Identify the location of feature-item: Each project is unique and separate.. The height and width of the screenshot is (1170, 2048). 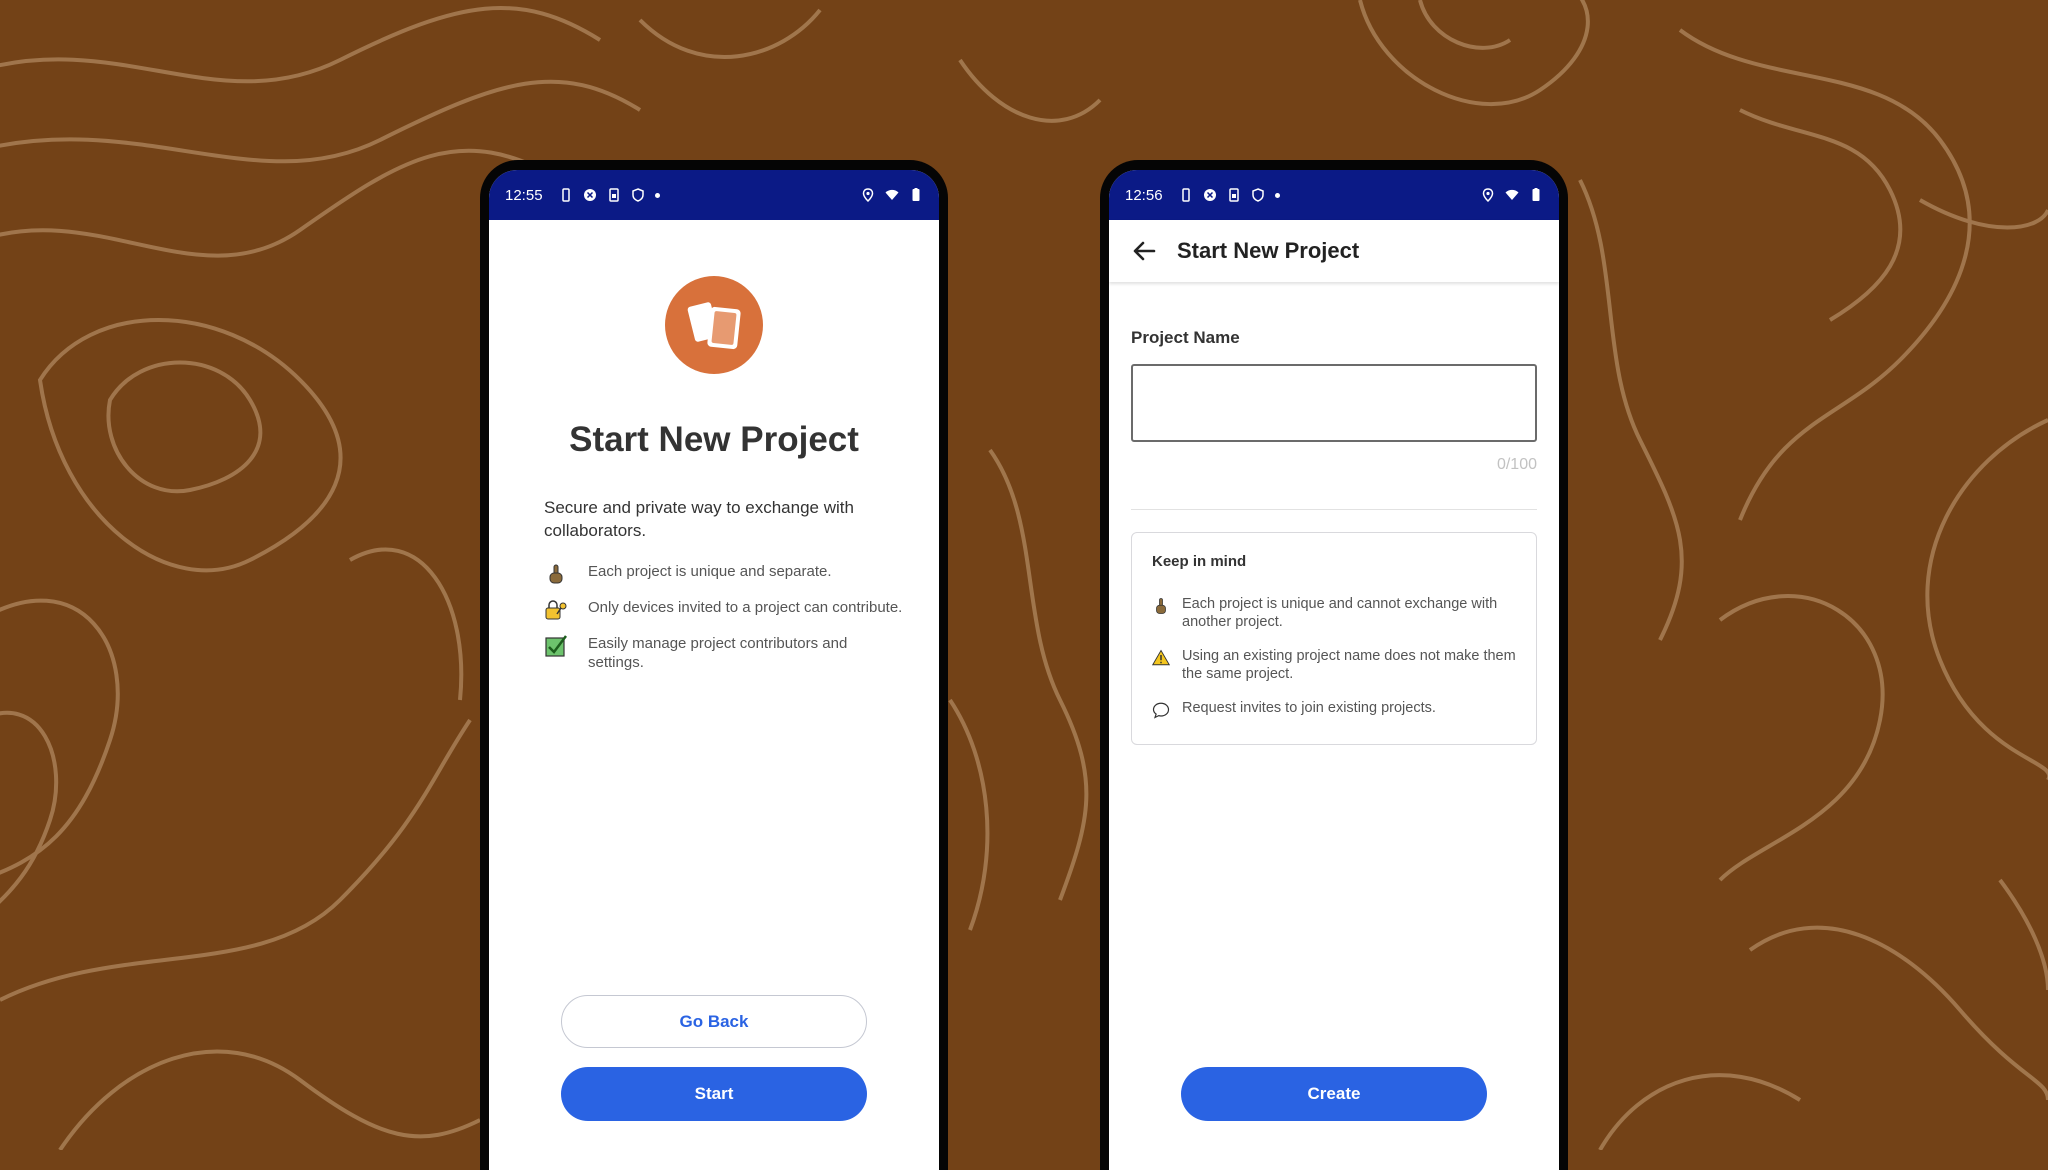
(724, 574).